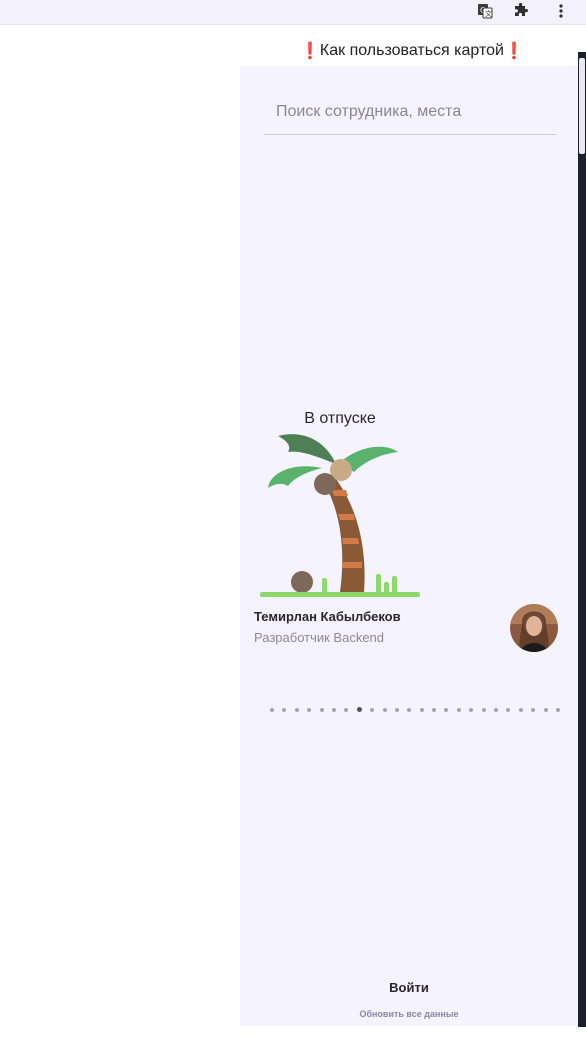 Image resolution: width=586 pixels, height=1041 pixels. What do you see at coordinates (521, 11) in the screenshot?
I see `extensions-icon` at bounding box center [521, 11].